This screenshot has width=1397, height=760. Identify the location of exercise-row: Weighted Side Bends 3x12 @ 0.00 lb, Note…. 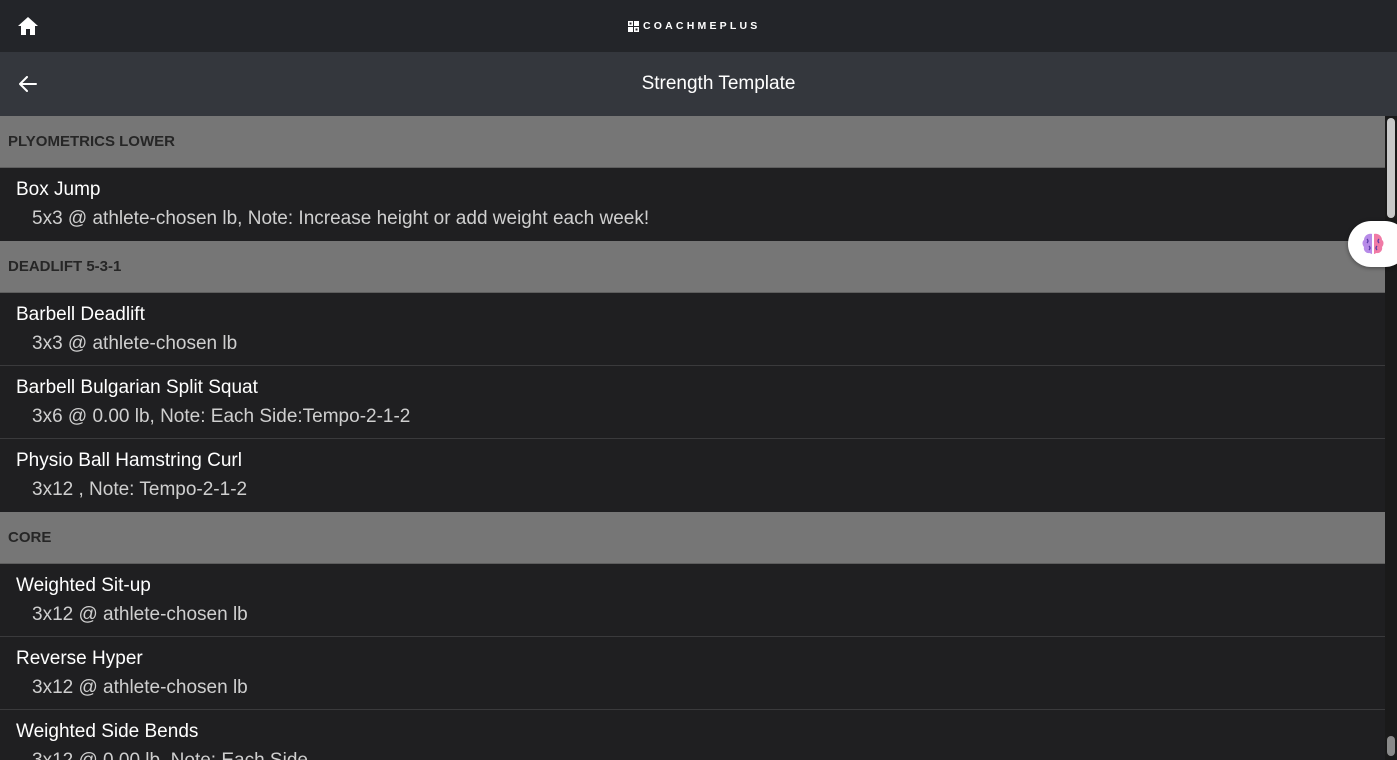
(692, 735).